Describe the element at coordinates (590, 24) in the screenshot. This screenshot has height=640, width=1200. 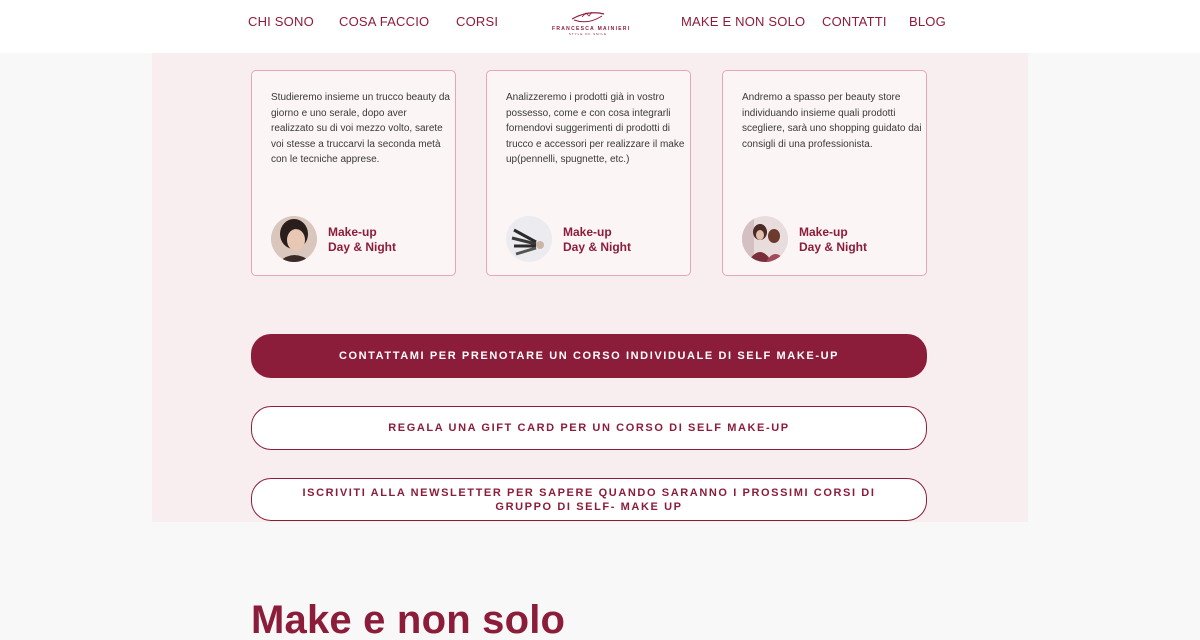
I see `site-logo: FRANCESCA MAINIERI STYLE OF SMILE` at that location.